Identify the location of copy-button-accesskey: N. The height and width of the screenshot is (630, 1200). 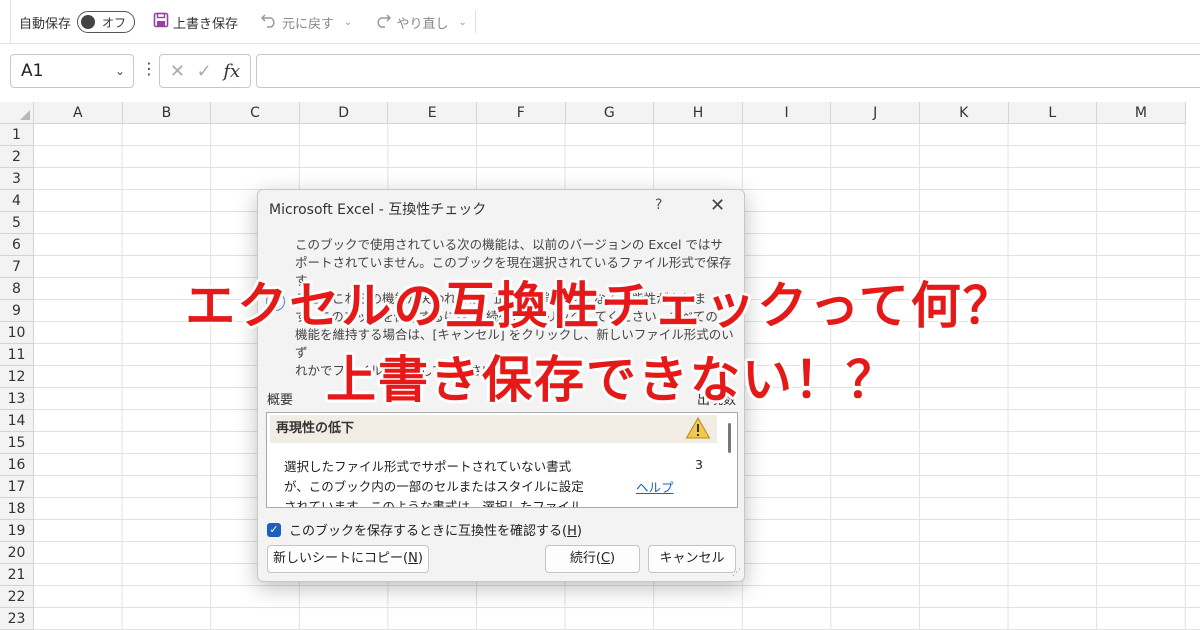
(413, 558).